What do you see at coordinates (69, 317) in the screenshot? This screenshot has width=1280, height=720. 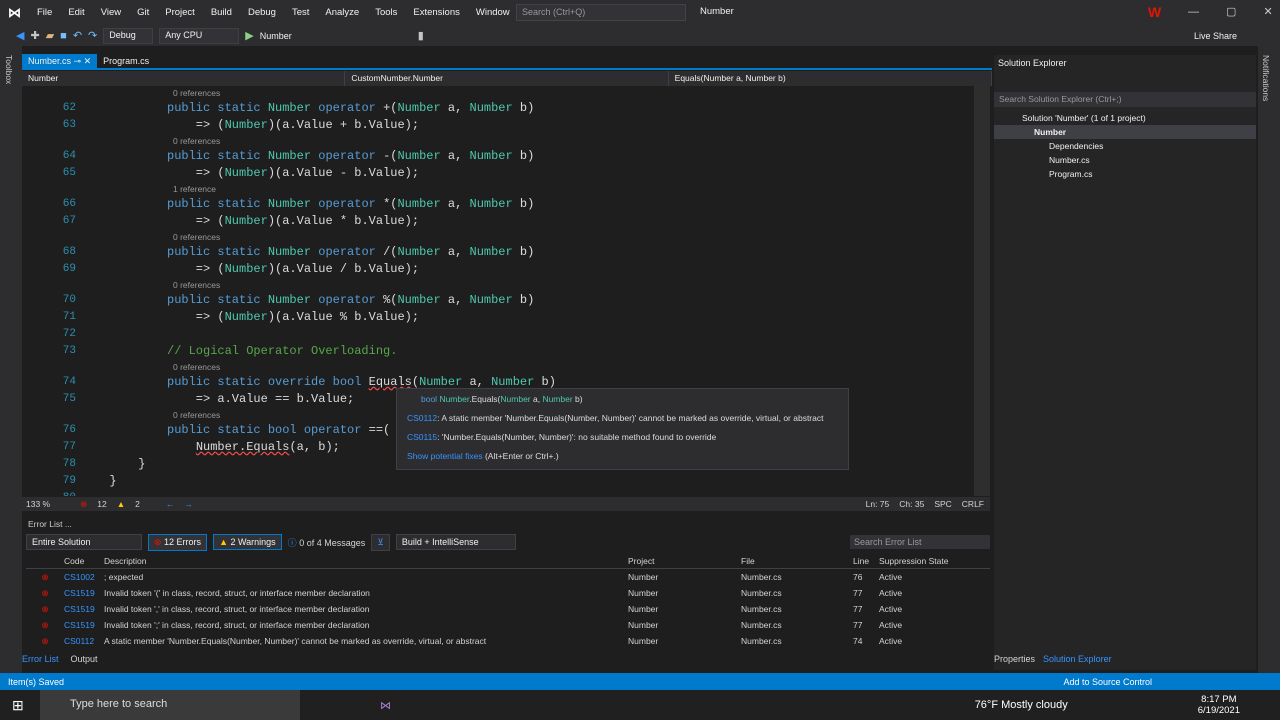 I see `line-number: 71` at bounding box center [69, 317].